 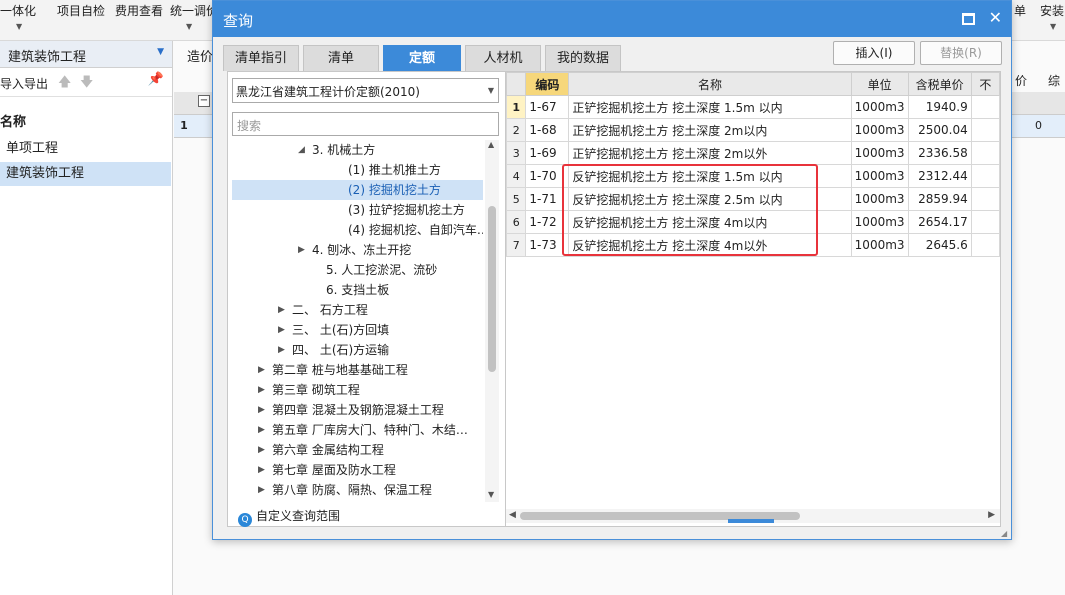 I want to click on header-tax-price: 含税单价, so click(x=939, y=84).